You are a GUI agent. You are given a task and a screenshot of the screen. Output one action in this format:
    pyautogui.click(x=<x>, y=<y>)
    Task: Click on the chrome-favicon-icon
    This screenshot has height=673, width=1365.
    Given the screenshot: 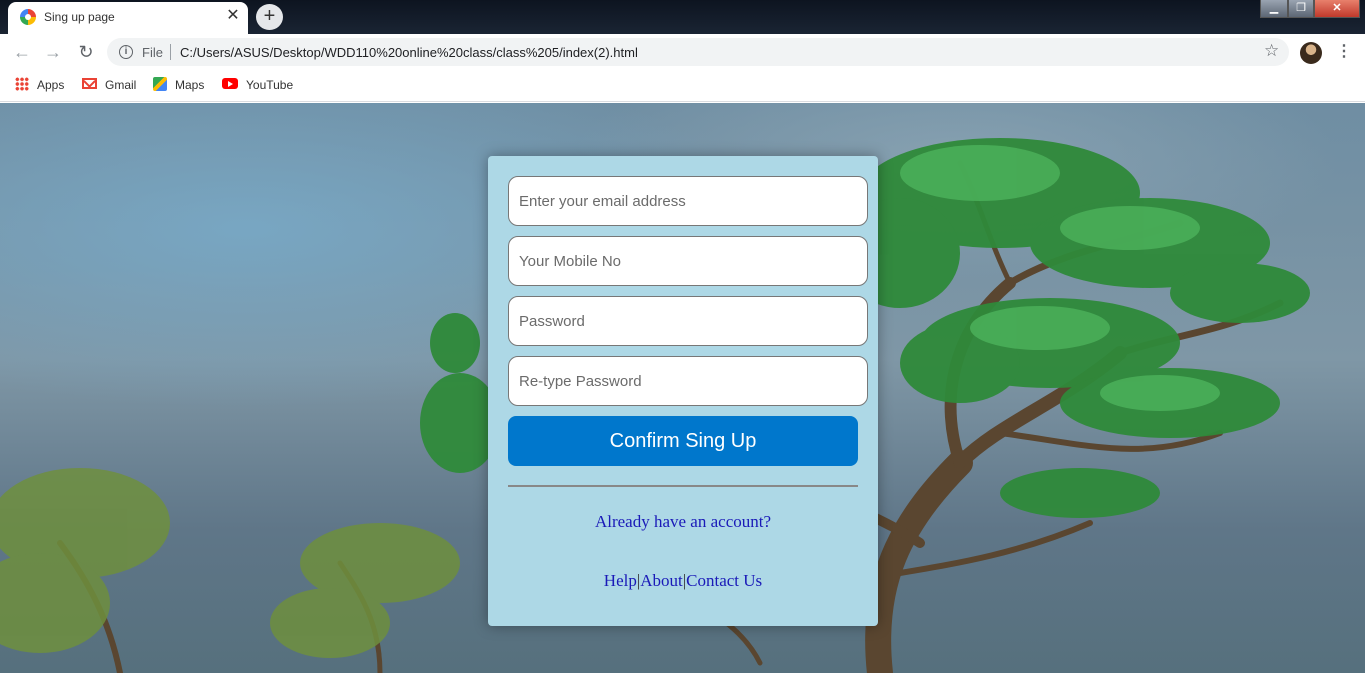 What is the action you would take?
    pyautogui.click(x=28, y=17)
    